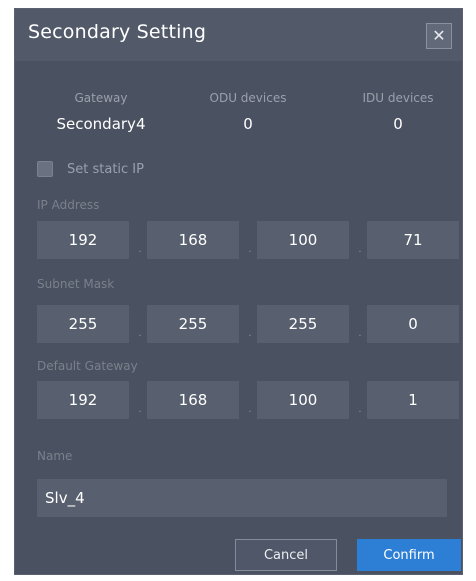 This screenshot has width=476, height=581. Describe the element at coordinates (193, 240) in the screenshot. I see `ip-octet-2: 168` at that location.